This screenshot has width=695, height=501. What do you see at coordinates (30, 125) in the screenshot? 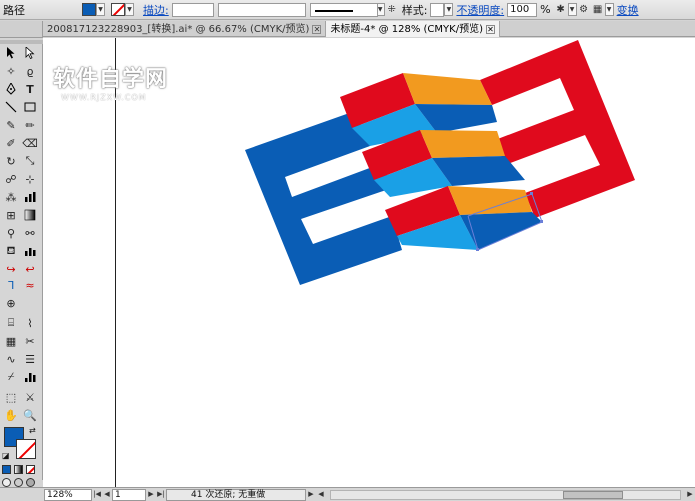
I see `pencil-tool-icon: ✏` at bounding box center [30, 125].